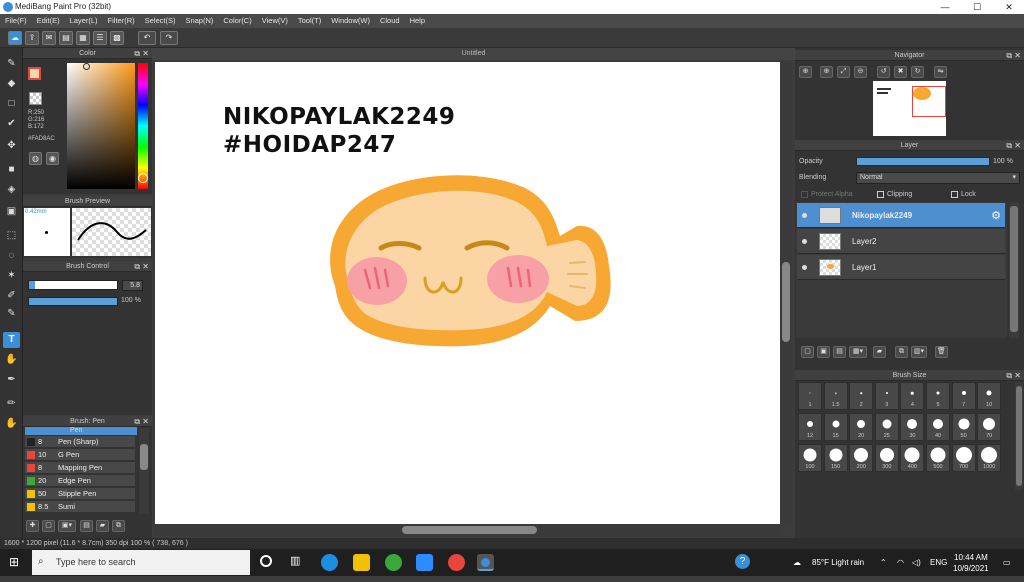  I want to click on brush-size-cell: 150, so click(835, 458).